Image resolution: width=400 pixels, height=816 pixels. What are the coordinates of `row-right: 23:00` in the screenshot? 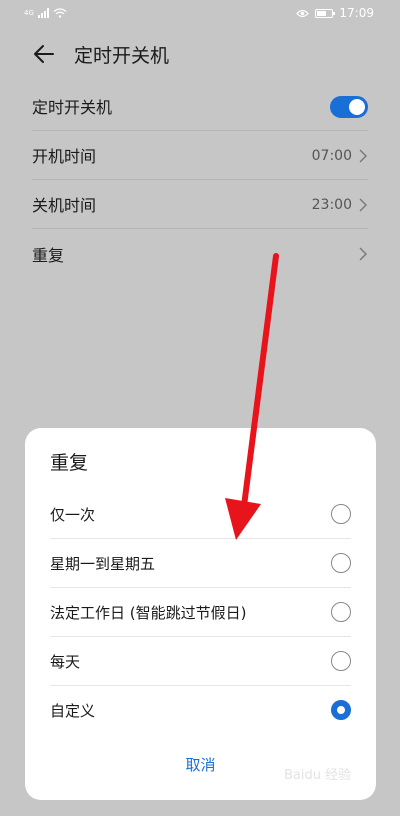 It's located at (340, 204).